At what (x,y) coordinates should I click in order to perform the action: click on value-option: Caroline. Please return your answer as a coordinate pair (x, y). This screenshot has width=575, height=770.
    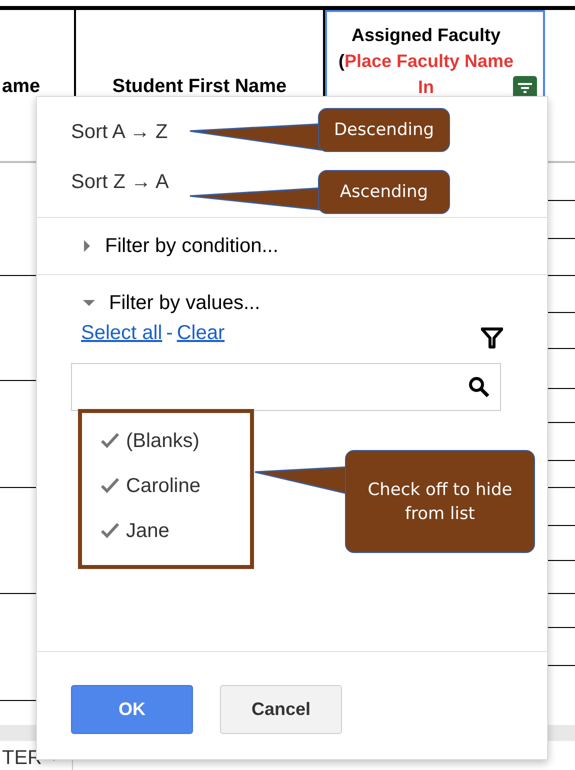
    Looking at the image, I should click on (175, 485).